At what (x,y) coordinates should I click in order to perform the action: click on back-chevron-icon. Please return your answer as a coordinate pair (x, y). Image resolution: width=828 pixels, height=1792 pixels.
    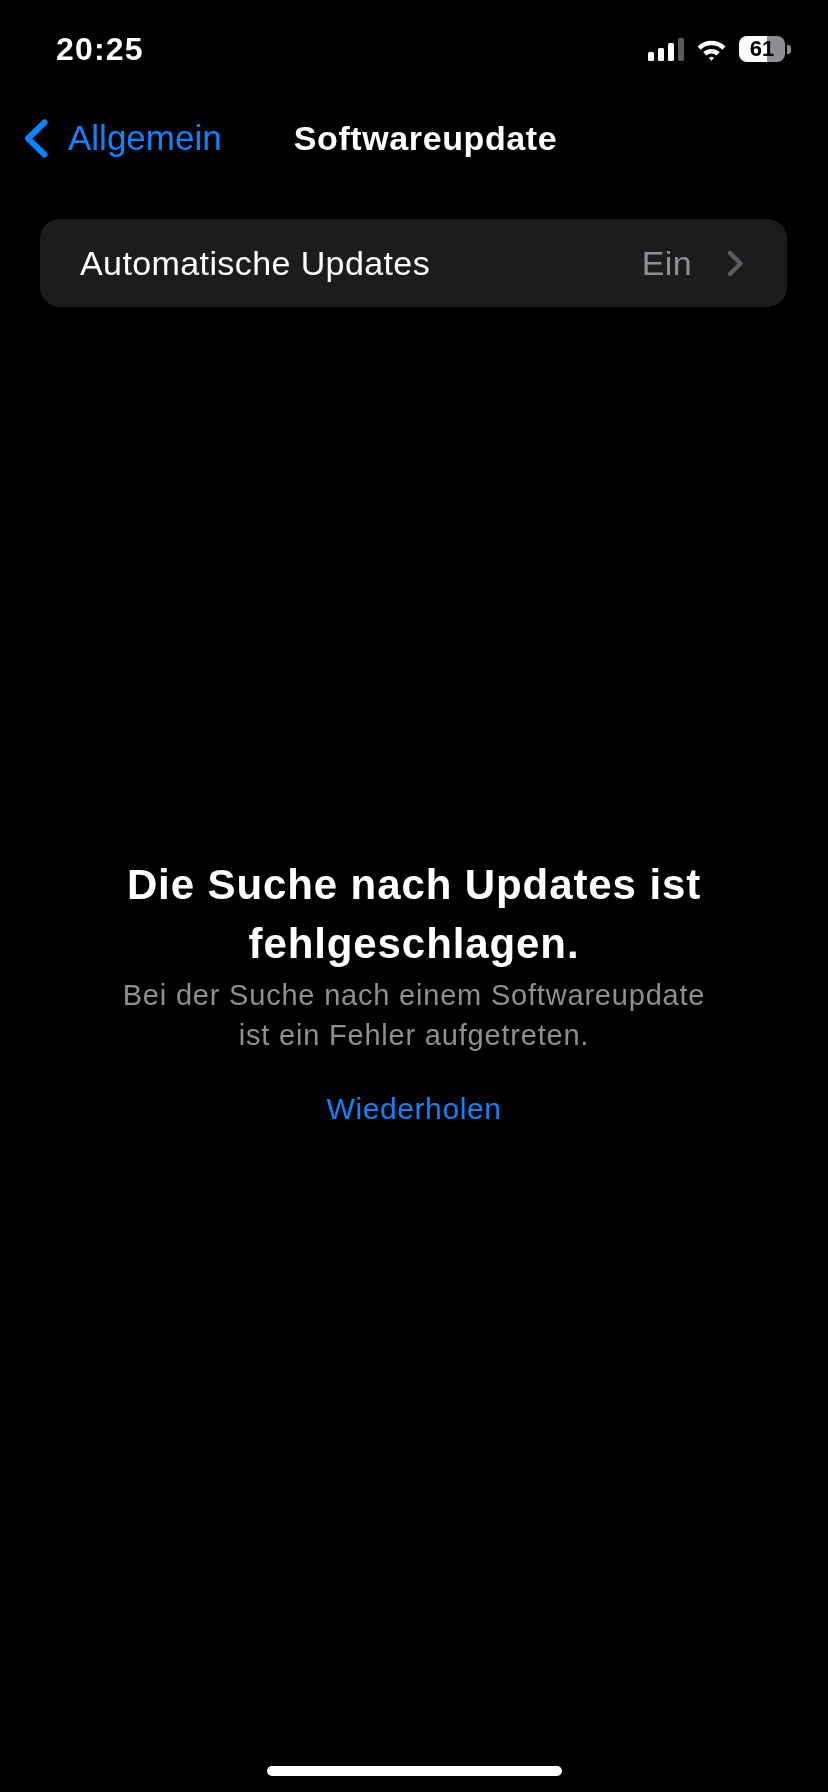
    Looking at the image, I should click on (36, 138).